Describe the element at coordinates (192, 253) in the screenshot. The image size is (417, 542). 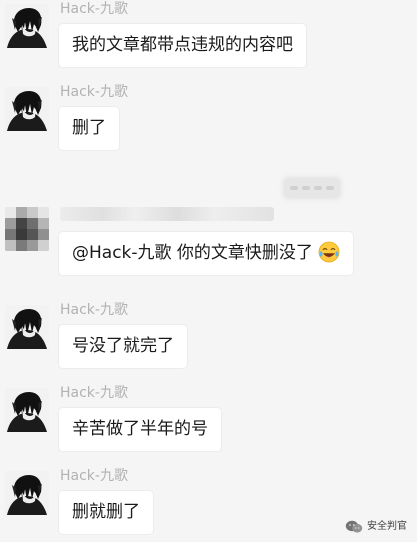
I see `message-text: @Hack-九歌 你的文章快删没了` at that location.